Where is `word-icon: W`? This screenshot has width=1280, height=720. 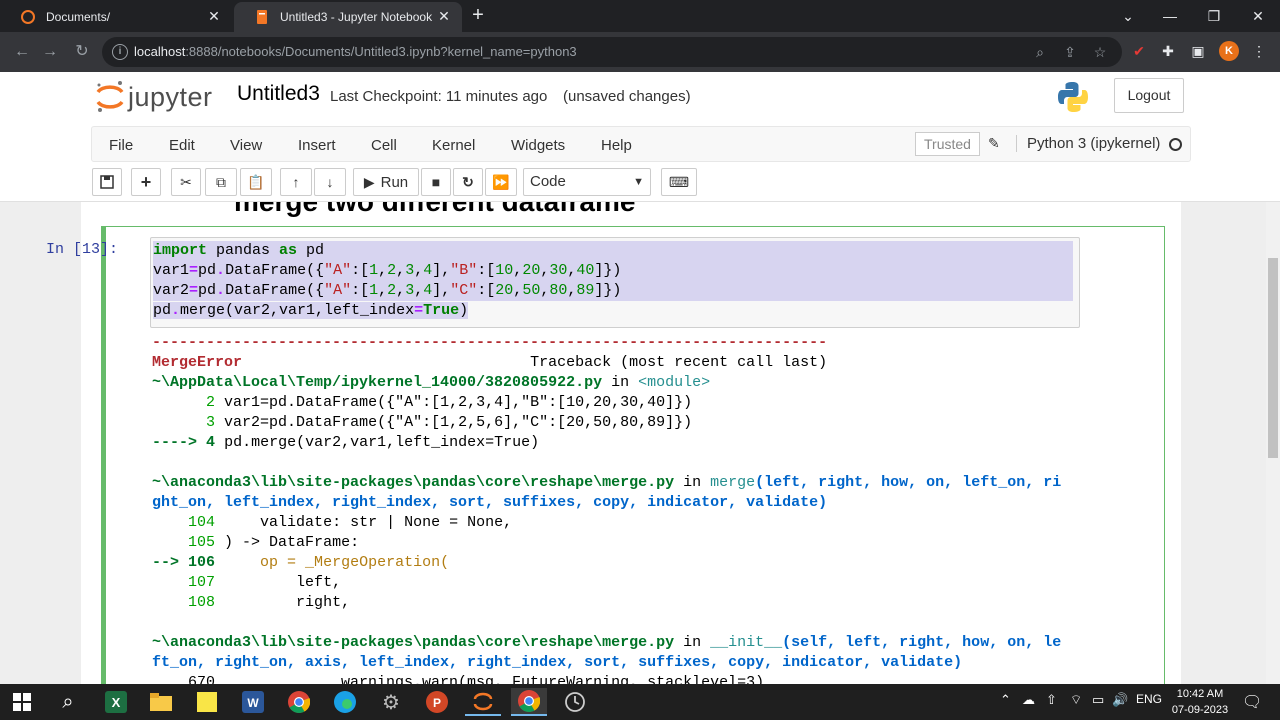
word-icon: W is located at coordinates (253, 702).